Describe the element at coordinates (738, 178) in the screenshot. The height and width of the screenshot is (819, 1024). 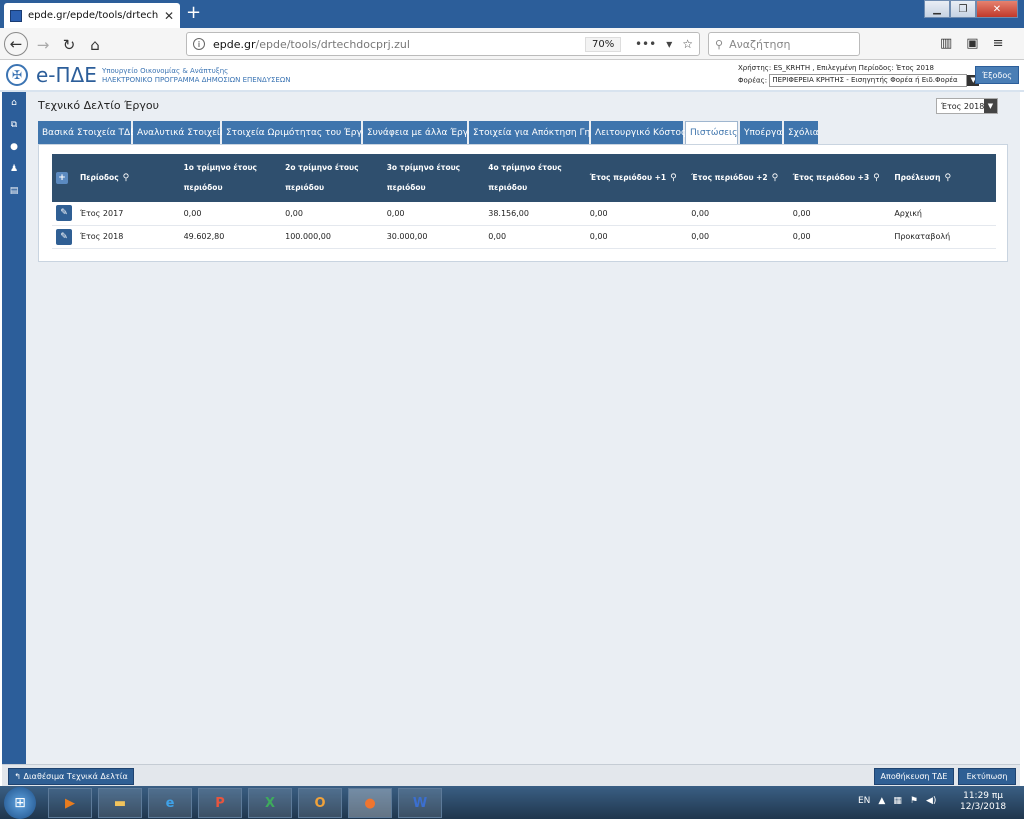
I see `col-year-plus-2: Έτος περιόδου +2 ⚲` at that location.